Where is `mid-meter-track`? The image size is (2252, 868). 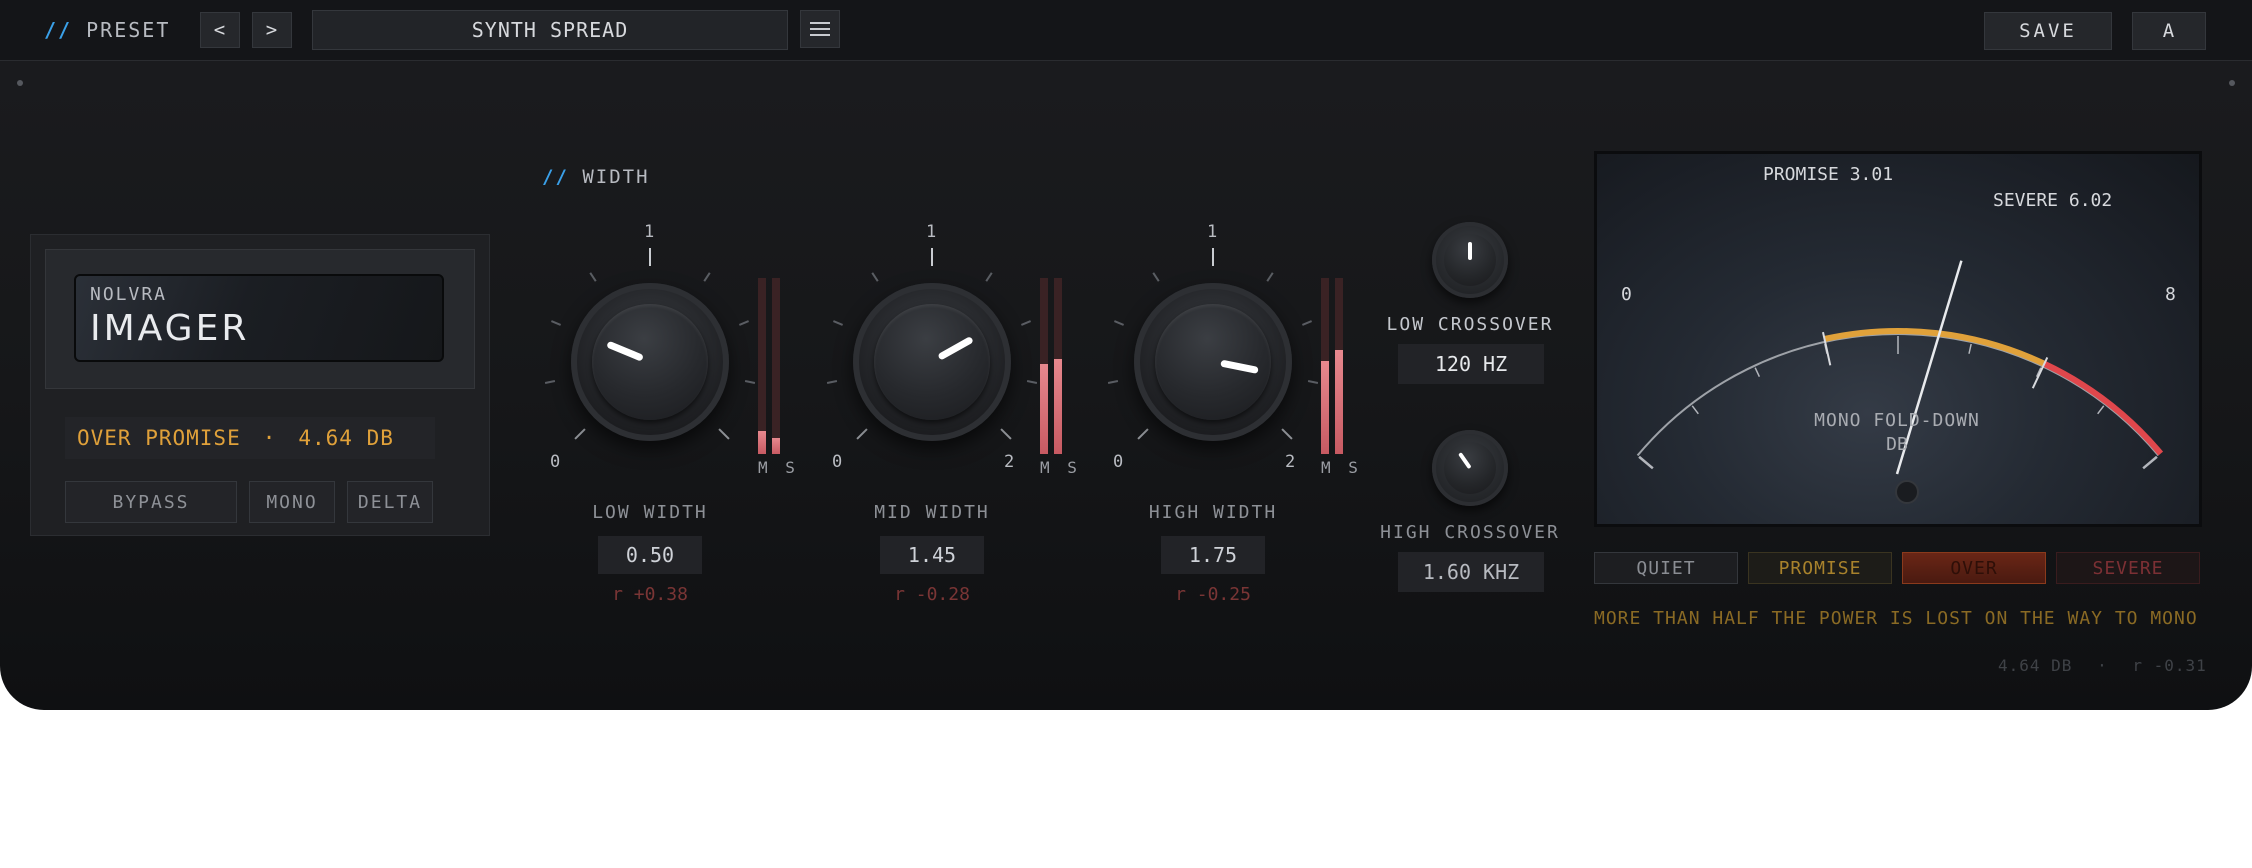
mid-meter-track is located at coordinates (762, 366).